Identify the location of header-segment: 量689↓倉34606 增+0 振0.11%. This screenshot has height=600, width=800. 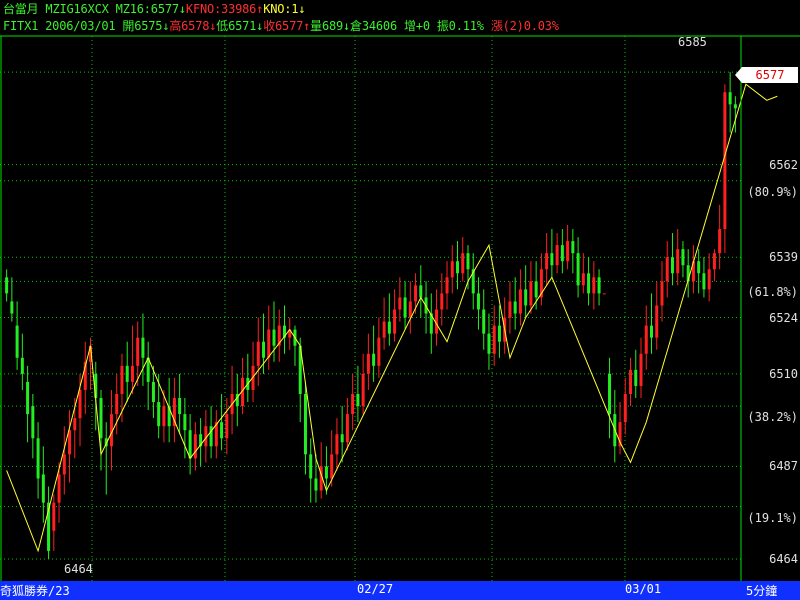
(400, 26).